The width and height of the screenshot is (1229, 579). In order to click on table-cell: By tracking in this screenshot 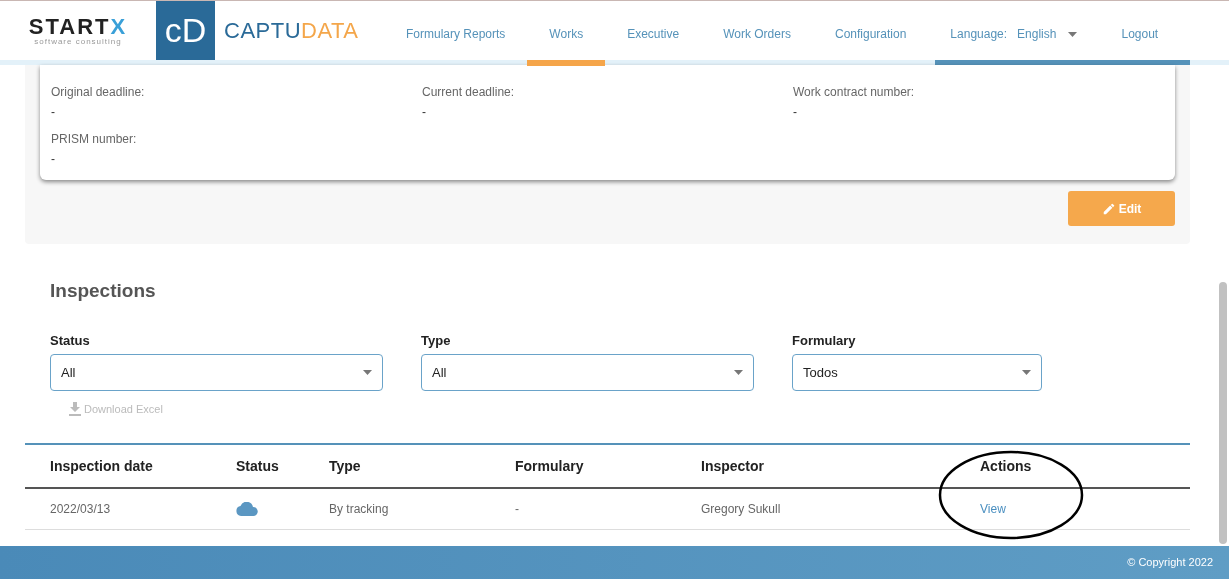, I will do `click(359, 508)`.